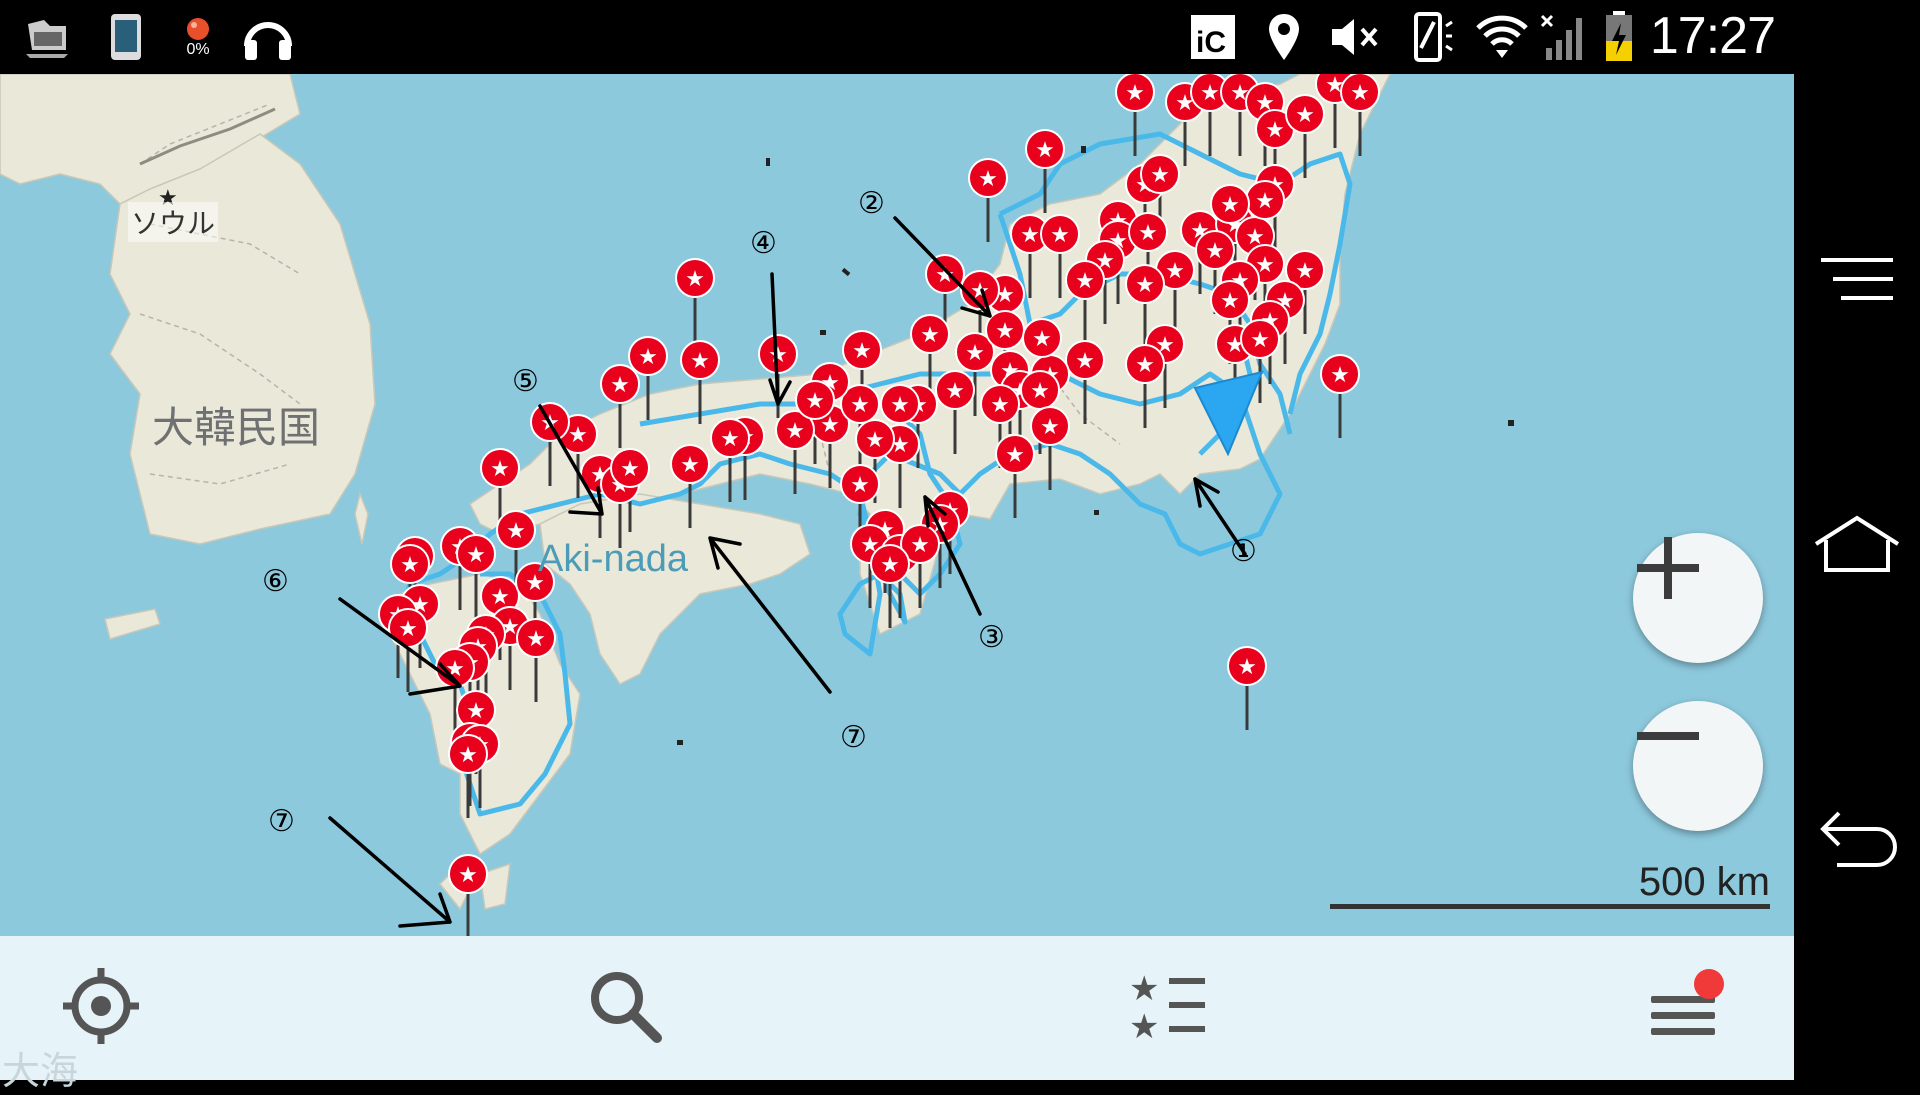 The width and height of the screenshot is (1920, 1095). Describe the element at coordinates (275, 581) in the screenshot. I see `annotation-6: ⑥` at that location.